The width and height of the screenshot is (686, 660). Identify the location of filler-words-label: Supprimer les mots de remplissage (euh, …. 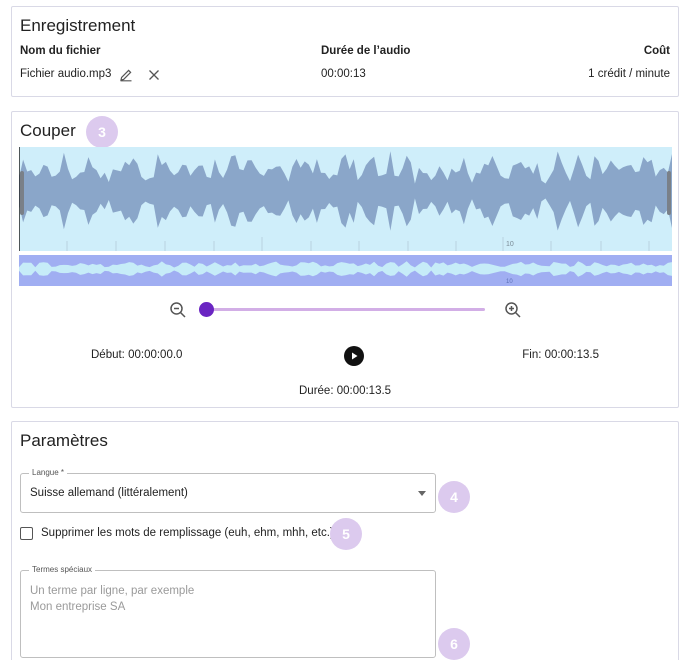
(187, 533).